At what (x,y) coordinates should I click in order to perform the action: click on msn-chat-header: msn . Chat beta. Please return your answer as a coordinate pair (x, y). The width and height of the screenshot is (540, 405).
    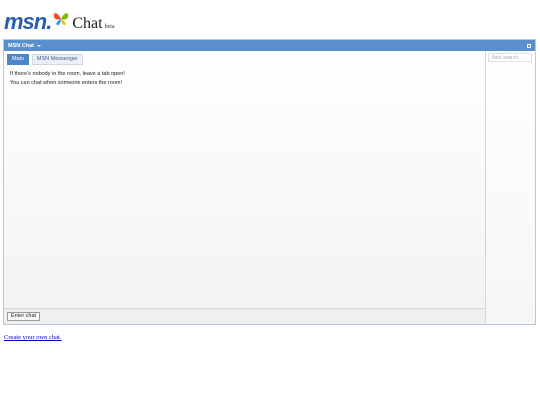
    Looking at the image, I should click on (59, 19).